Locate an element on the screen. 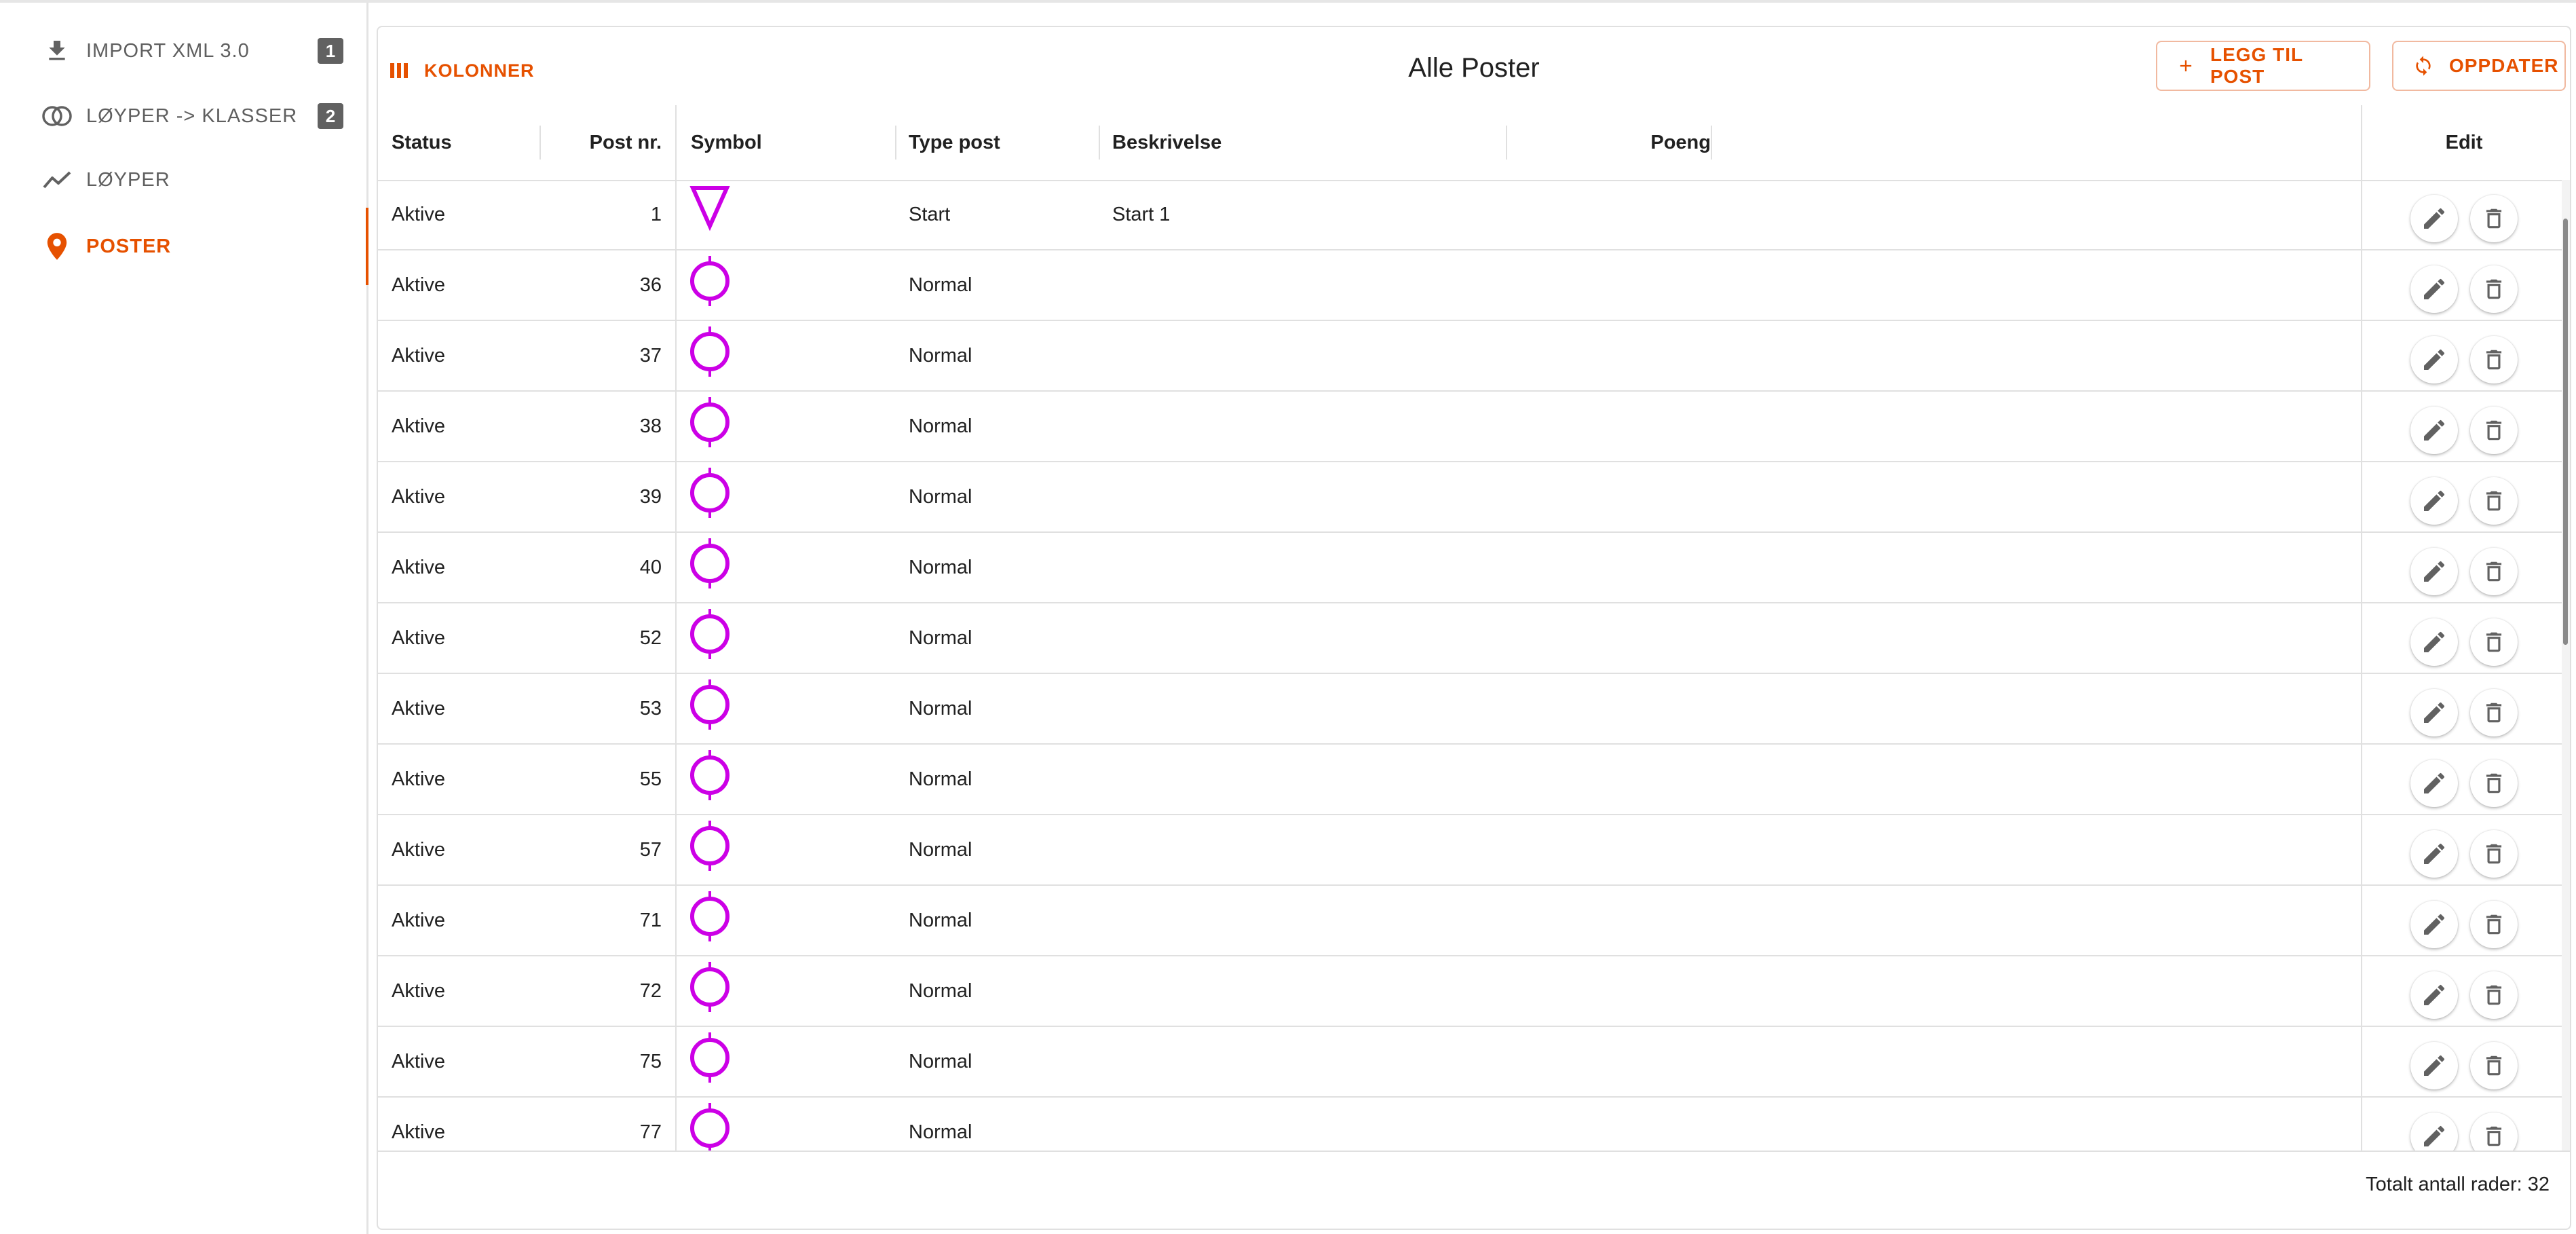 This screenshot has height=1234, width=2576. post-nr-cell: 52 is located at coordinates (650, 638).